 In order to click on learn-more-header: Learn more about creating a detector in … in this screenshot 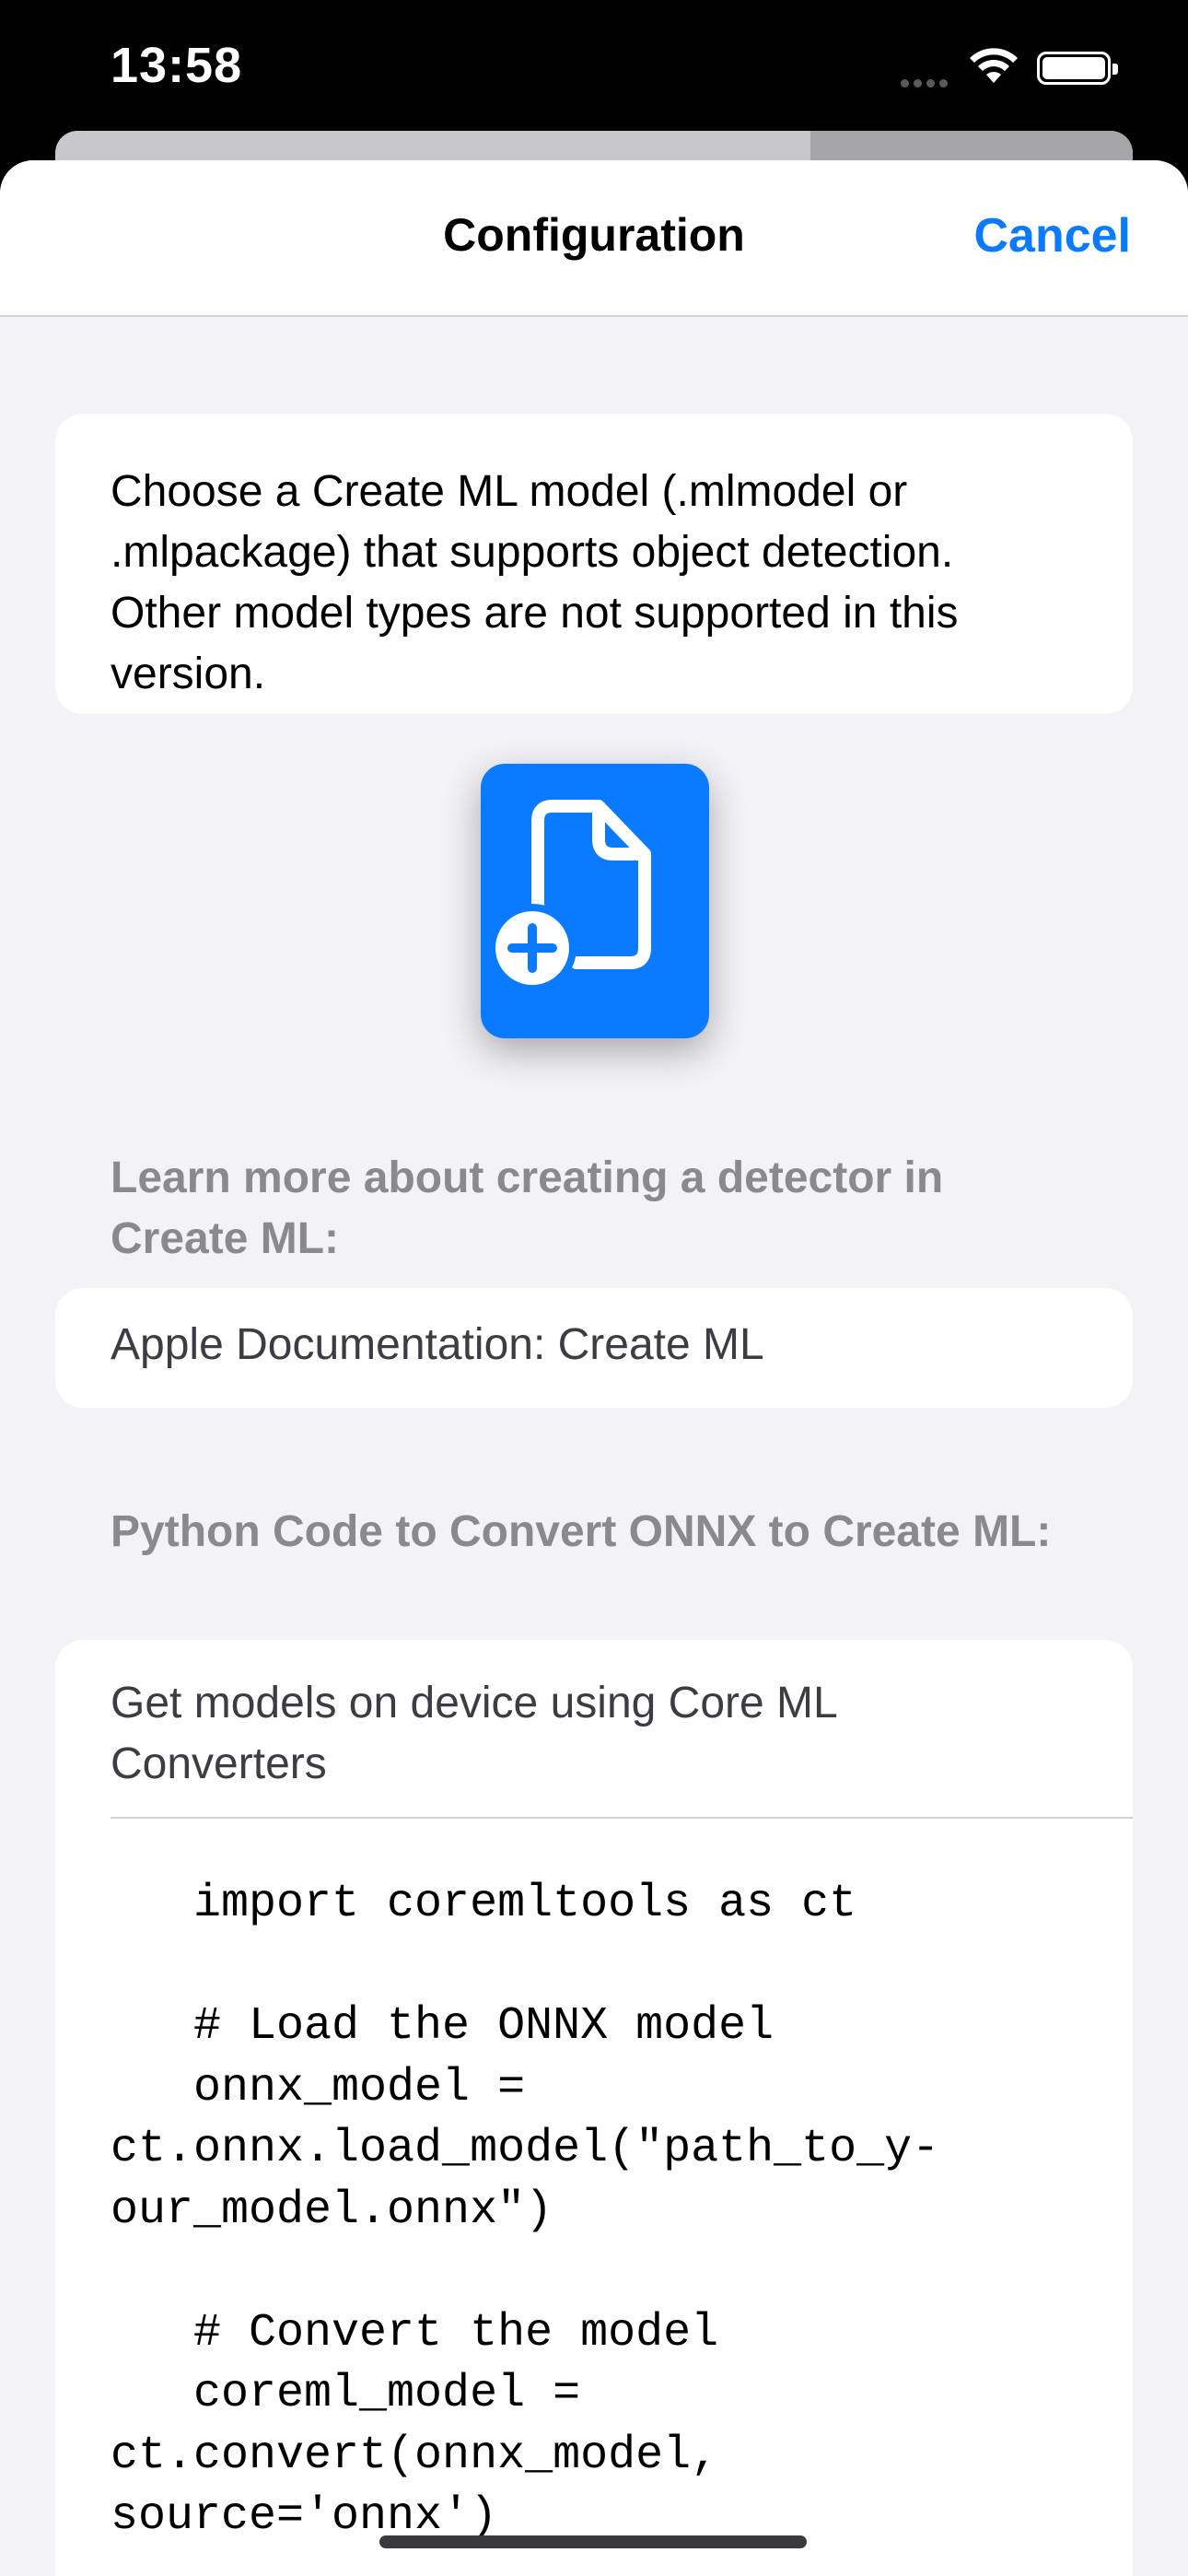, I will do `click(527, 1208)`.